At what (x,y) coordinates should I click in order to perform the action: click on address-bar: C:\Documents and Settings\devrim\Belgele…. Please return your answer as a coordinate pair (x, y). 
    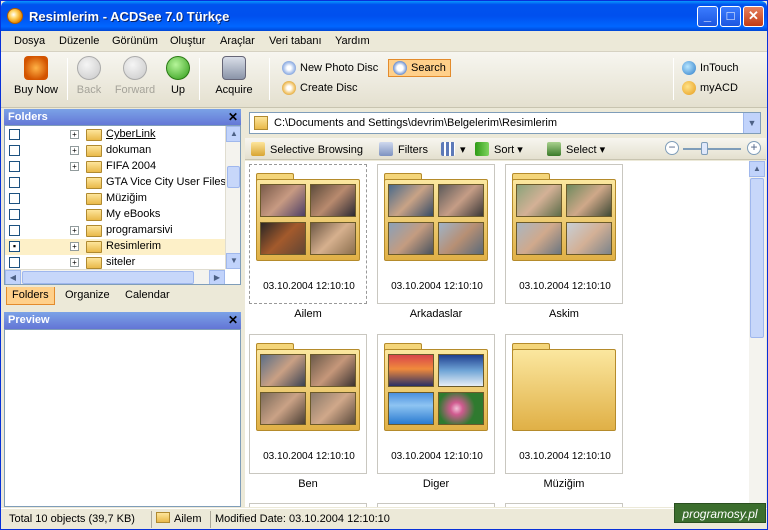
    Looking at the image, I should click on (505, 123).